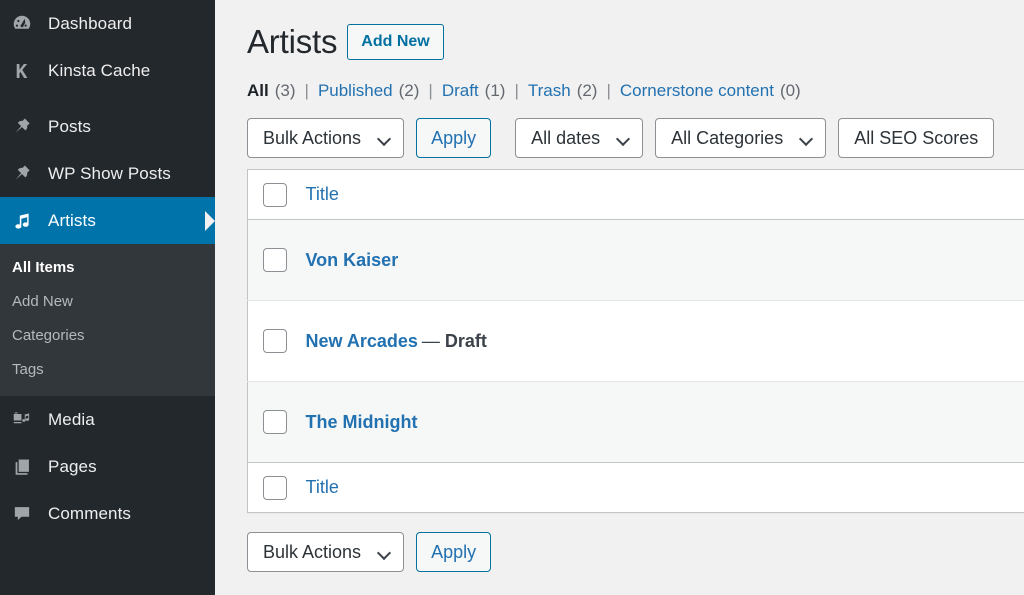 This screenshot has width=1024, height=595. Describe the element at coordinates (664, 487) in the screenshot. I see `title-column-footer: Title` at that location.